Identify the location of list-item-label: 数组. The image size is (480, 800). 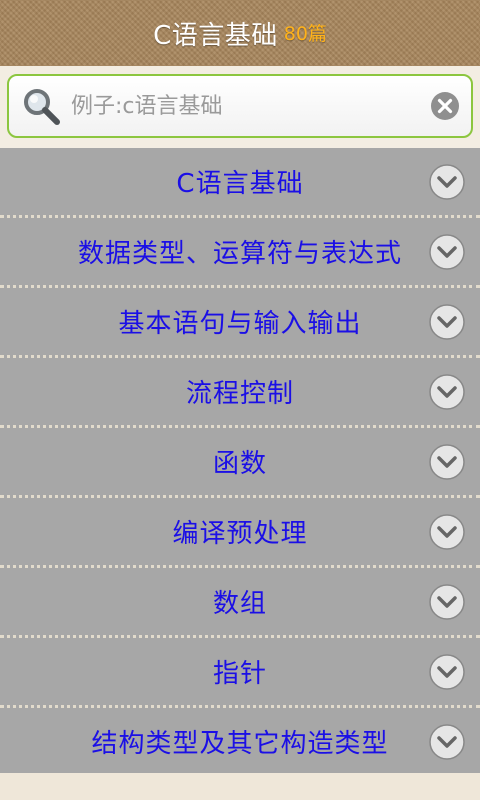
(239, 604).